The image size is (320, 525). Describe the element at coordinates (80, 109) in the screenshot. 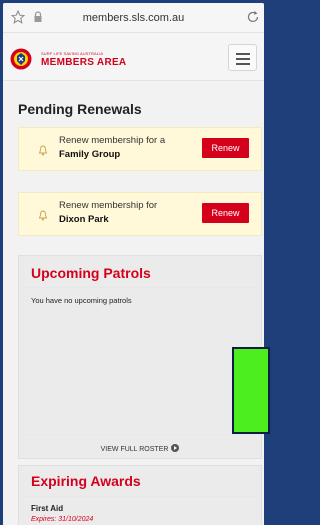

I see `pending-renewals-title: Pending Renewals` at that location.